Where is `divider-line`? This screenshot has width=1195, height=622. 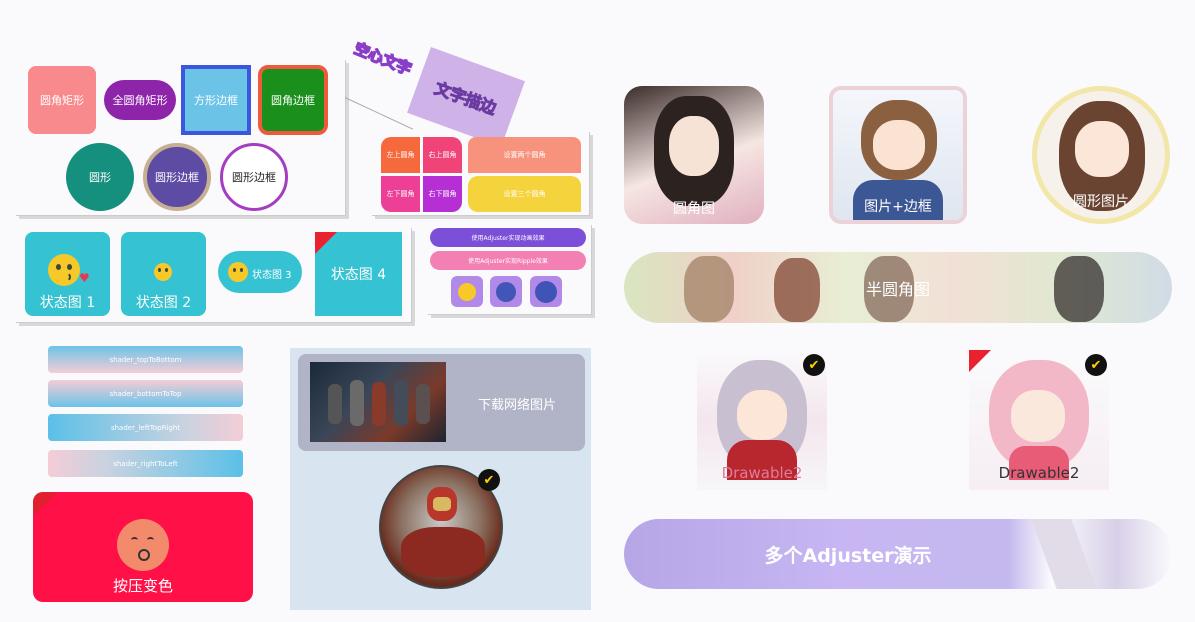
divider-line is located at coordinates (379, 113).